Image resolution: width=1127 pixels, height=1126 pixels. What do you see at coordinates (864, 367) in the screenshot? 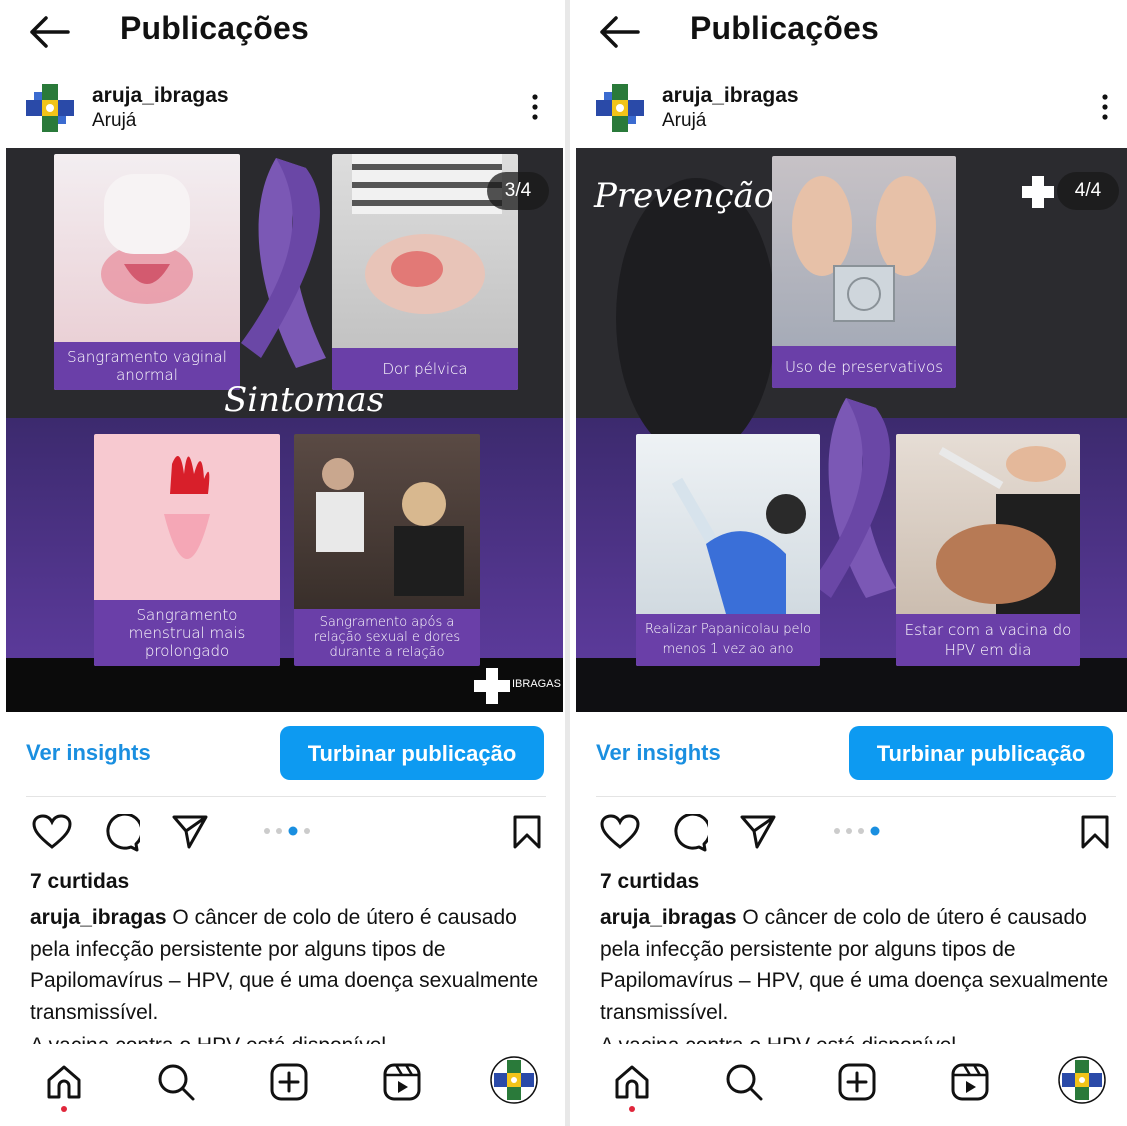
I see `tile-caption: Uso de preservativos` at bounding box center [864, 367].